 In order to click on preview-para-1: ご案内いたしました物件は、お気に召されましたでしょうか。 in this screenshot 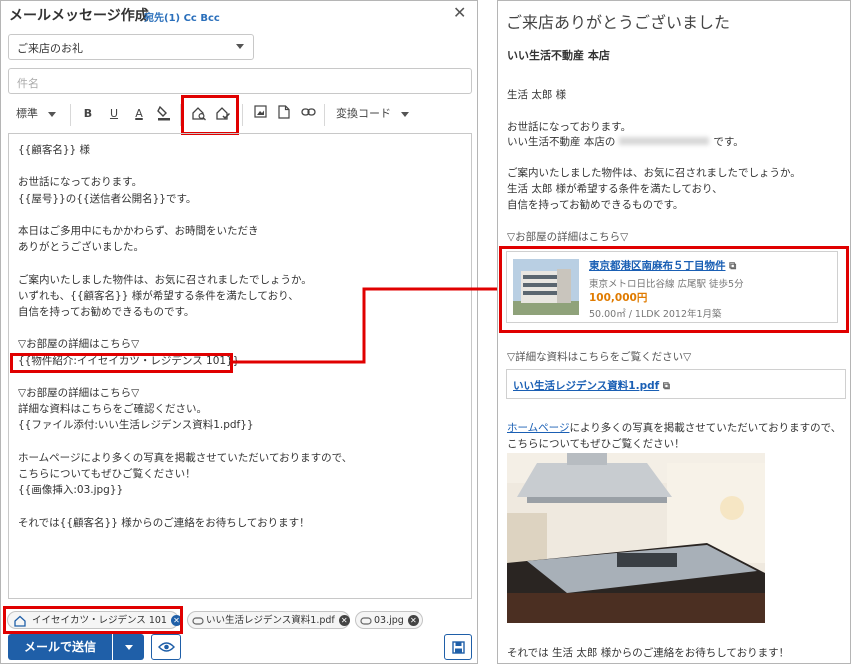, I will do `click(654, 173)`.